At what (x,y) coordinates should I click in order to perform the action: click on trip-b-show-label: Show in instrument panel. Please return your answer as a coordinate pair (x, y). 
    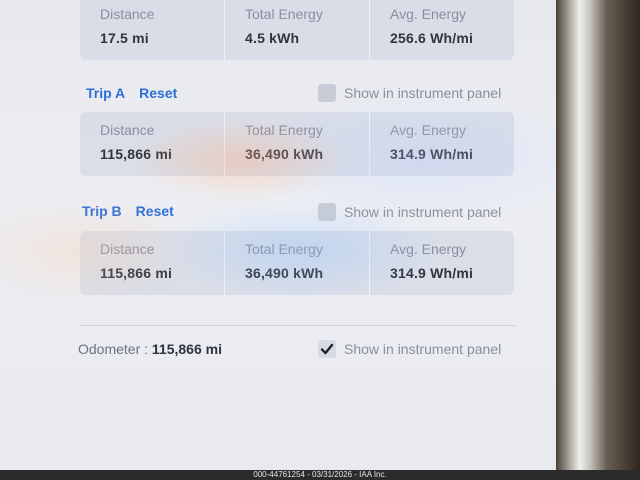
    Looking at the image, I should click on (423, 212).